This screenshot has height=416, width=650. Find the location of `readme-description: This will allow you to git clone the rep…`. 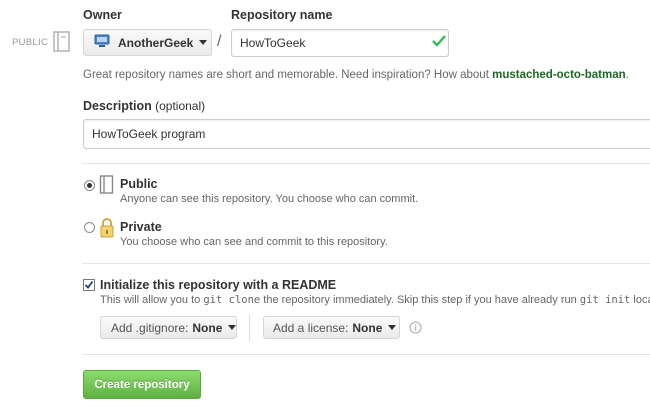

readme-description: This will allow you to git clone the rep… is located at coordinates (375, 300).